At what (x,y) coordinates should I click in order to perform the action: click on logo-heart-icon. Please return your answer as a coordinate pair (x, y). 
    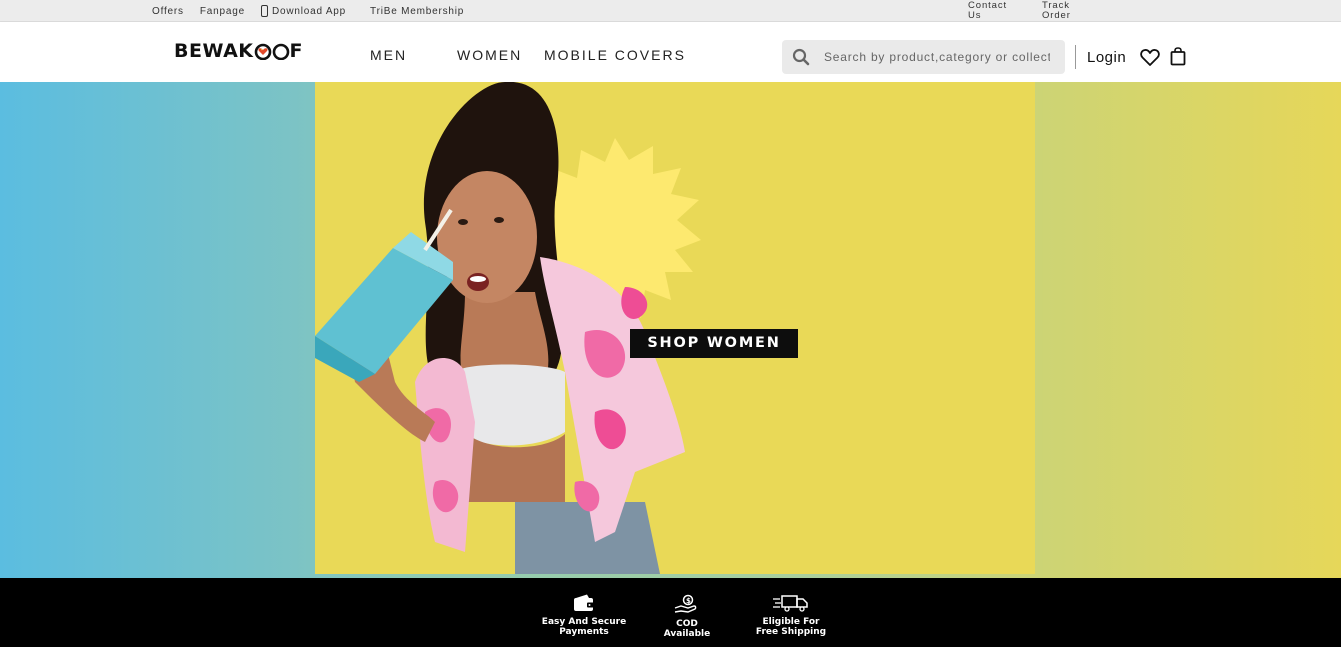
    Looking at the image, I should click on (263, 51).